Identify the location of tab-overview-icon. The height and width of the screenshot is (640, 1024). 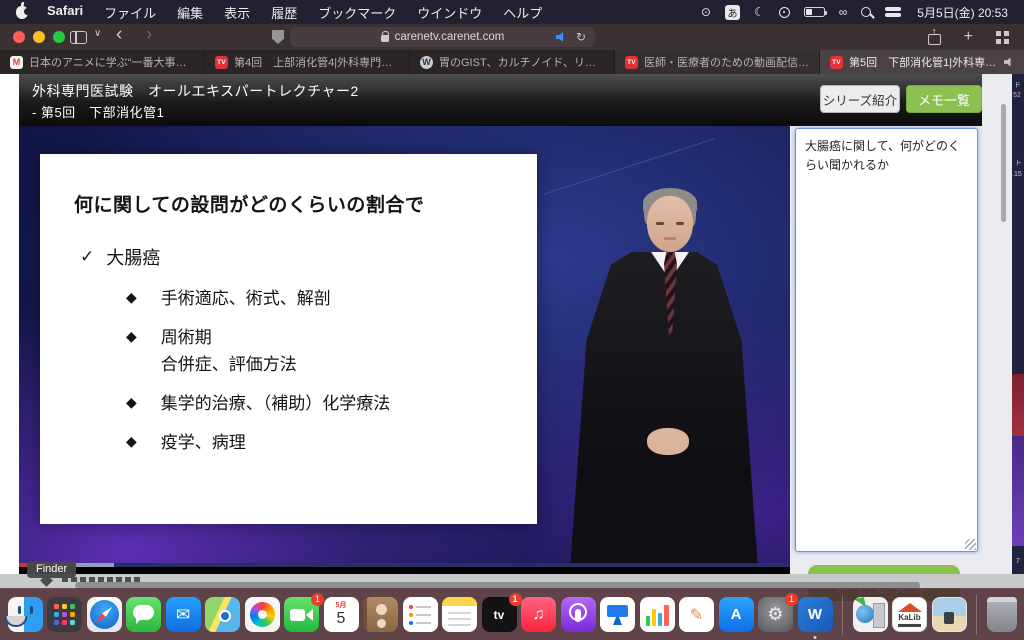
(1002, 37).